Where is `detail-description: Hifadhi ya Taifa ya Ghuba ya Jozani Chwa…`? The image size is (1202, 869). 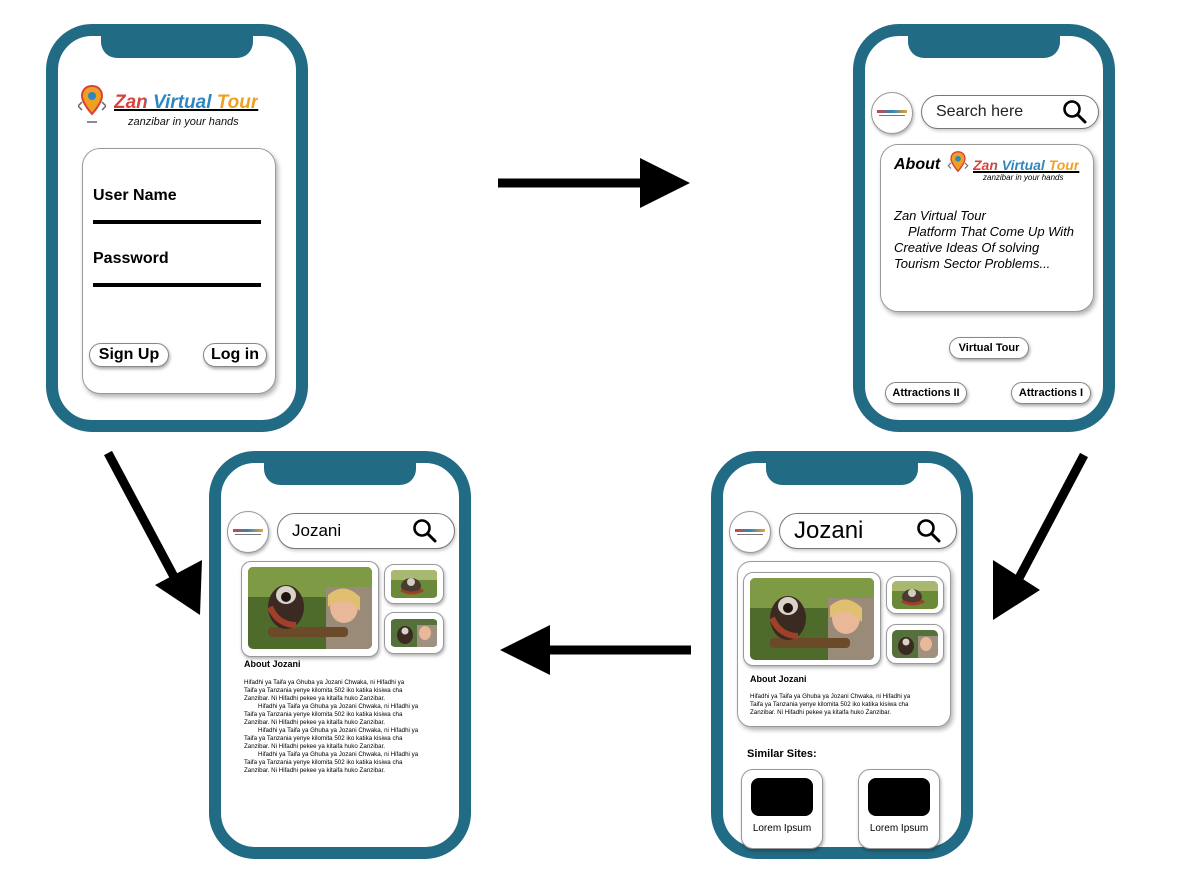
detail-description: Hifadhi ya Taifa ya Ghuba ya Jozani Chwa… is located at coordinates (346, 727).